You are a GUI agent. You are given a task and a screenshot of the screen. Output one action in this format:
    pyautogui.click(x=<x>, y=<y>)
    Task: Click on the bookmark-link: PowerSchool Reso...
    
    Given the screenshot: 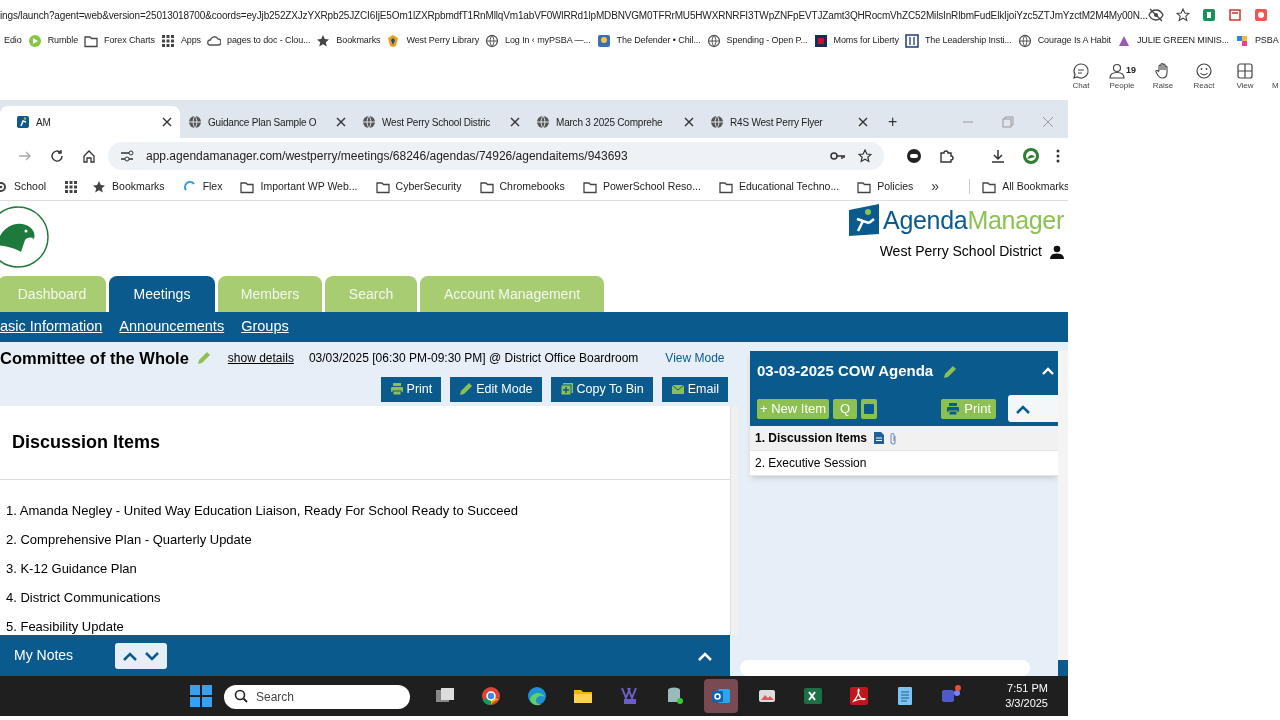 What is the action you would take?
    pyautogui.click(x=651, y=186)
    